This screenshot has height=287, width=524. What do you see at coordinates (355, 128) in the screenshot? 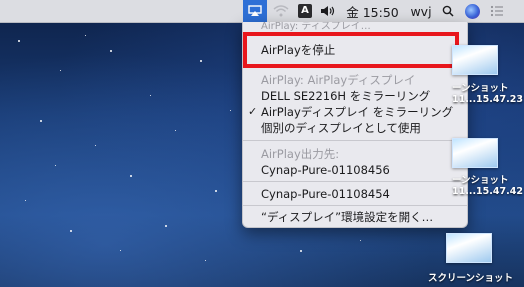
I see `use-as-separate-display-item: 個別のディスプレイとして使用` at bounding box center [355, 128].